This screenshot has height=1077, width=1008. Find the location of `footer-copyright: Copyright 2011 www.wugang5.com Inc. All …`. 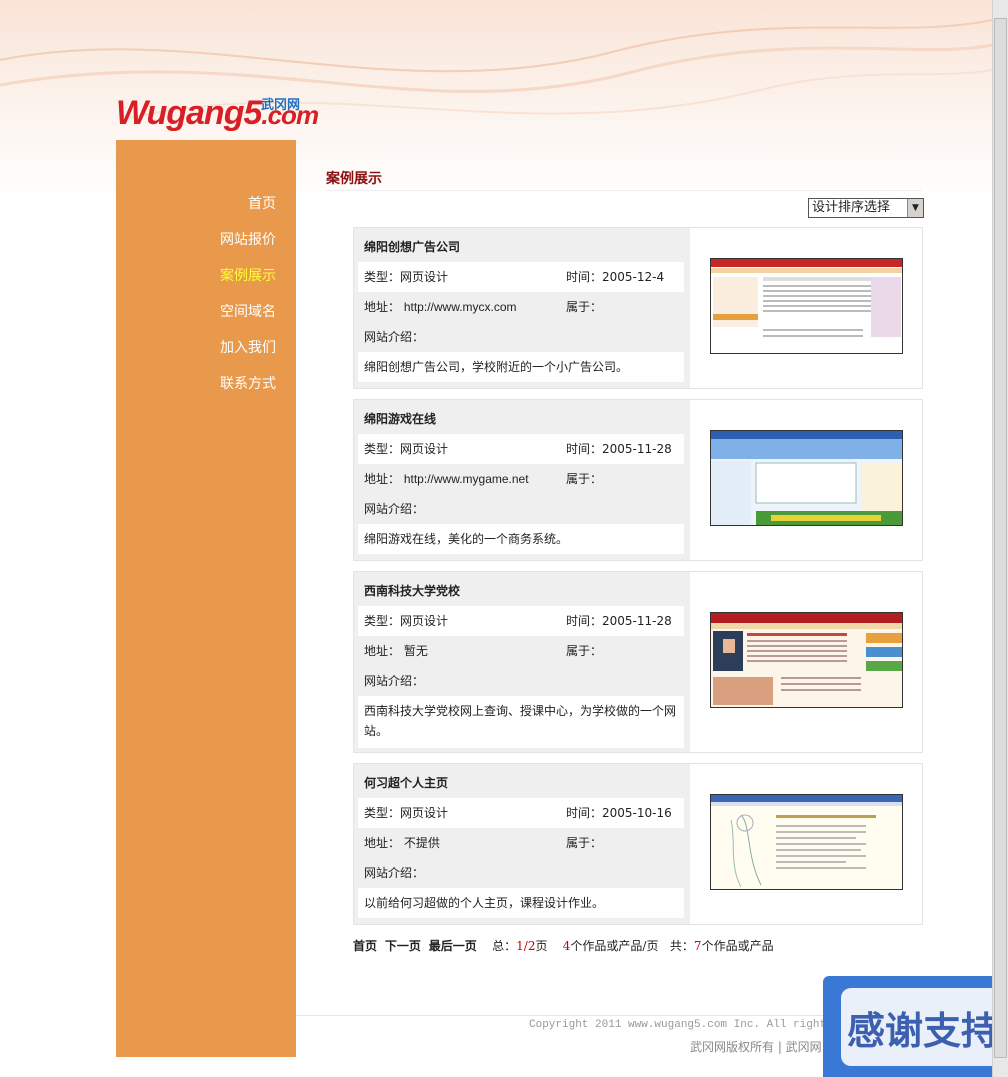

footer-copyright: Copyright 2011 www.wugang5.com Inc. All … is located at coordinates (691, 1025).